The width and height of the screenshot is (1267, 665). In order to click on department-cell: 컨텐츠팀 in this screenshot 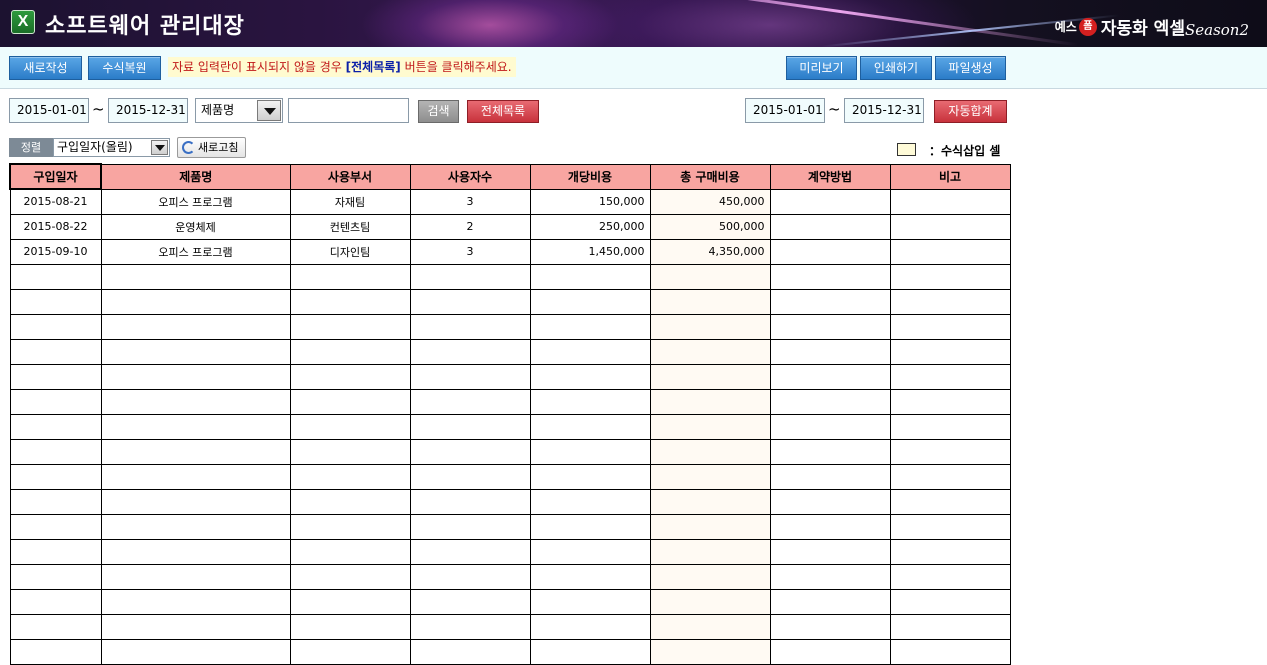, I will do `click(350, 226)`.